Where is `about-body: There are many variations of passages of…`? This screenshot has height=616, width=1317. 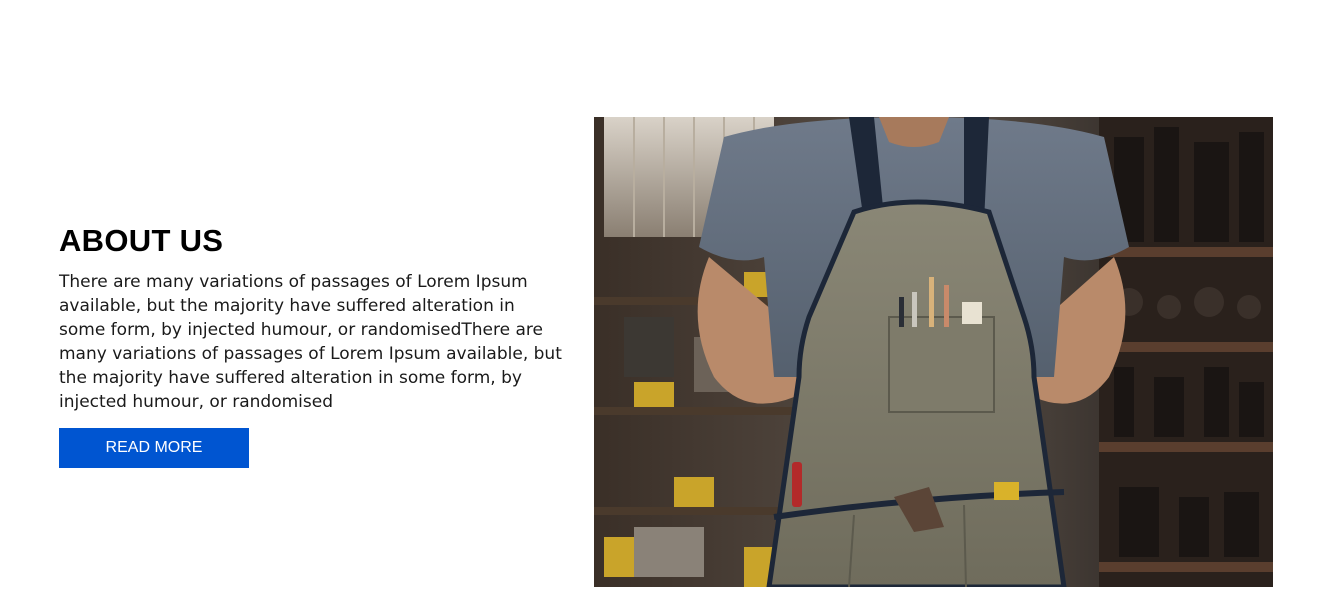 about-body: There are many variations of passages of… is located at coordinates (310, 342).